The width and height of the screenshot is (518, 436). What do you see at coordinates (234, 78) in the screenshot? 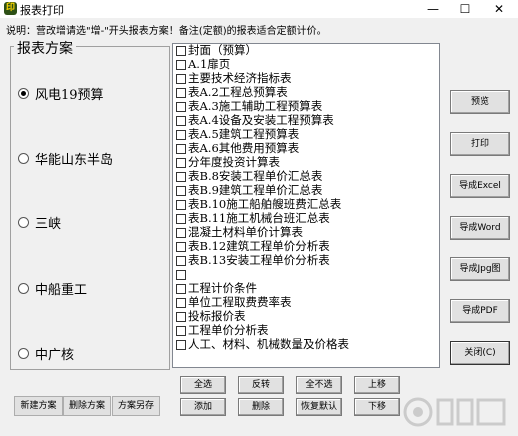
I see `list-item: 主要技术经济指标表` at bounding box center [234, 78].